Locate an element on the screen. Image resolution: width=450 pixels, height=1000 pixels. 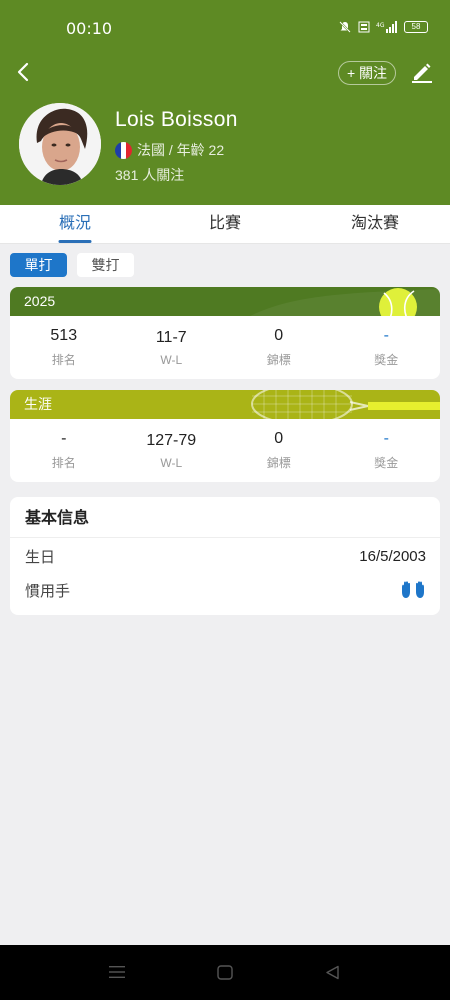
career-stats-row: - 排名 127-79 W-L 0 錦標 - 獎金 is located at coordinates (225, 450).